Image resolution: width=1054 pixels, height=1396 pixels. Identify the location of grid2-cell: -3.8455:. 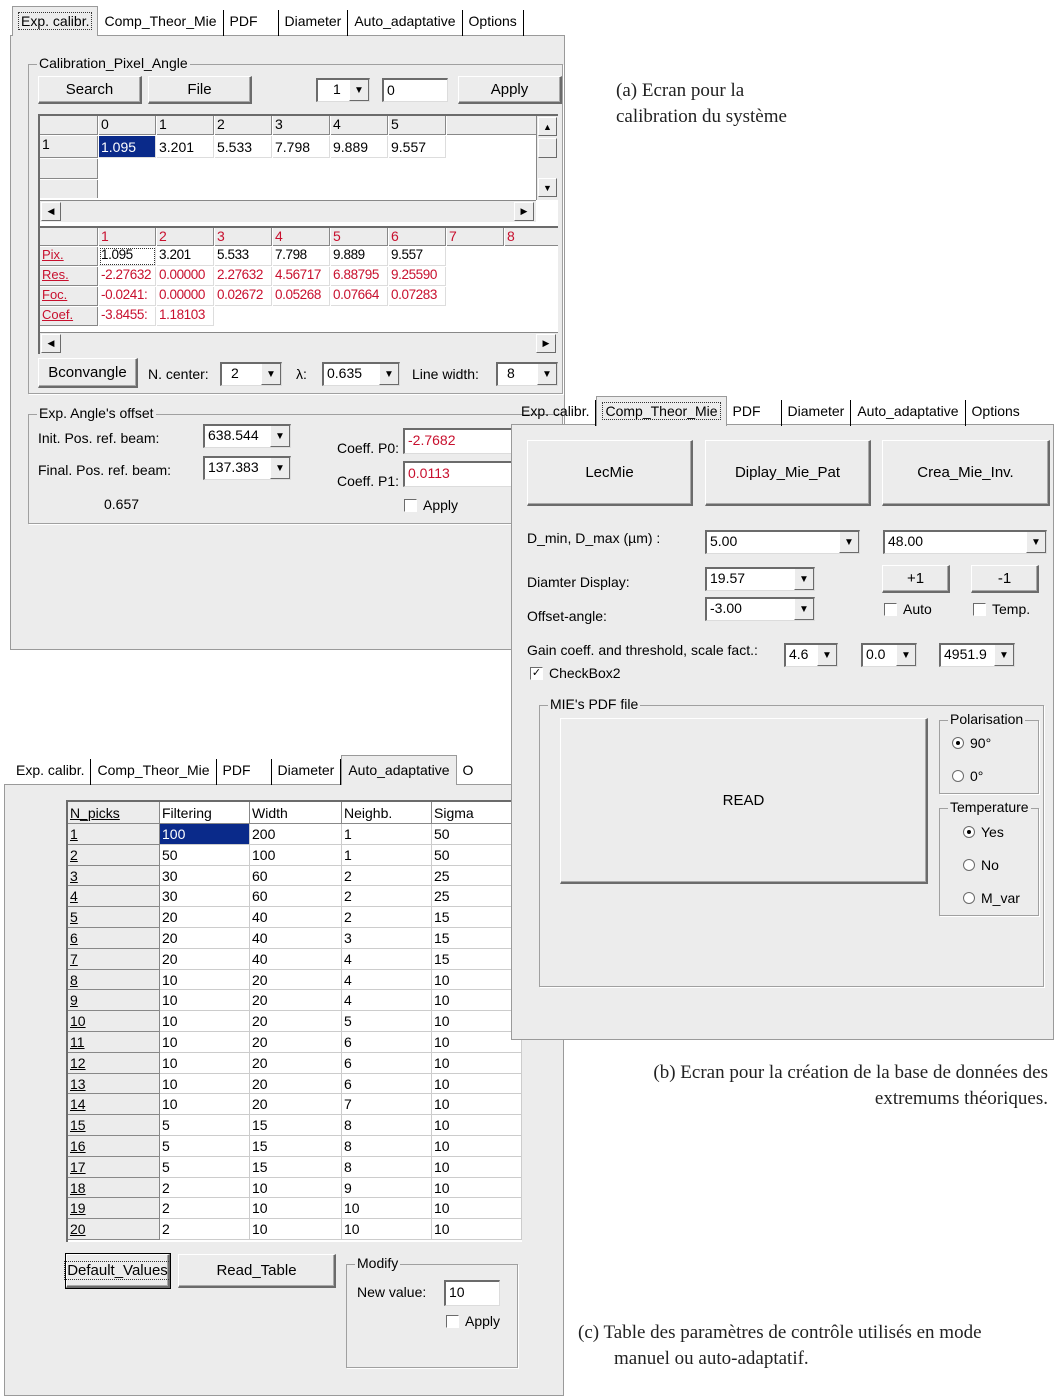
(127, 316).